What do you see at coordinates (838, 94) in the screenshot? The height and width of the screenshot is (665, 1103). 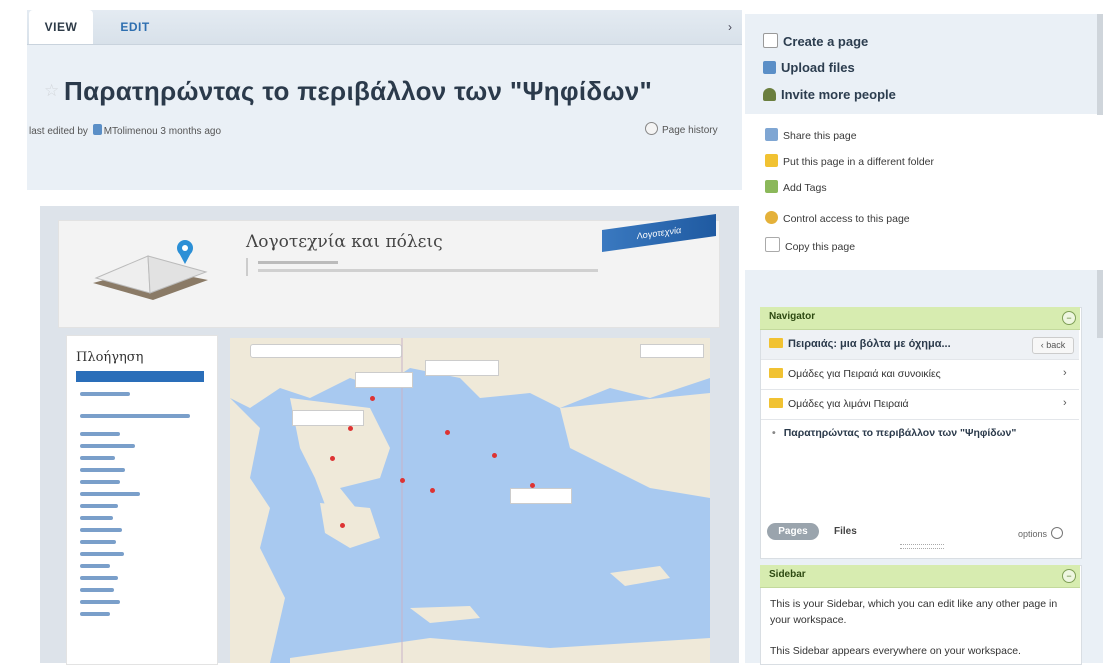 I see `invite-people-label: Invite more people` at bounding box center [838, 94].